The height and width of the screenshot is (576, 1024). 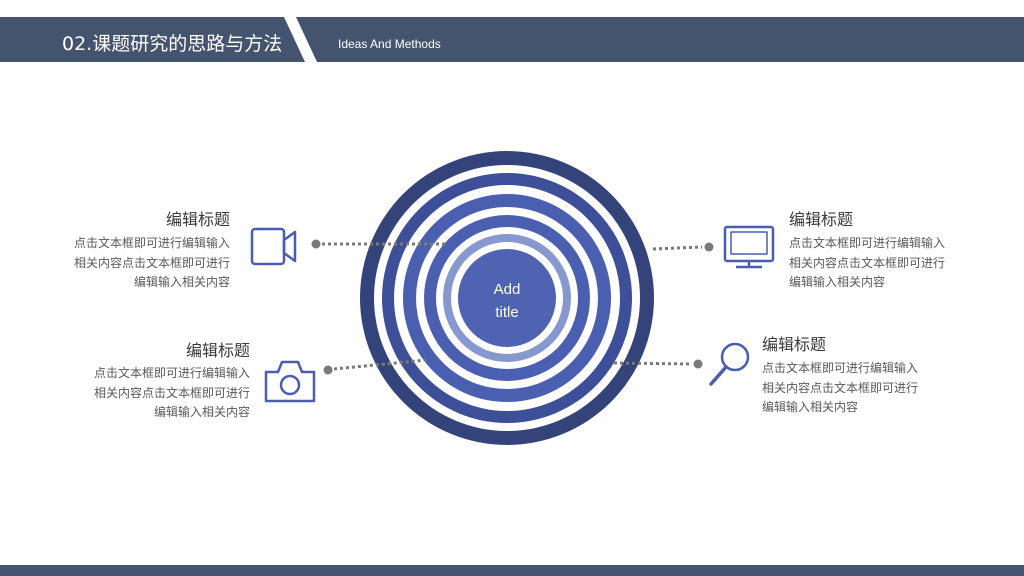 What do you see at coordinates (749, 247) in the screenshot?
I see `monitor-icon` at bounding box center [749, 247].